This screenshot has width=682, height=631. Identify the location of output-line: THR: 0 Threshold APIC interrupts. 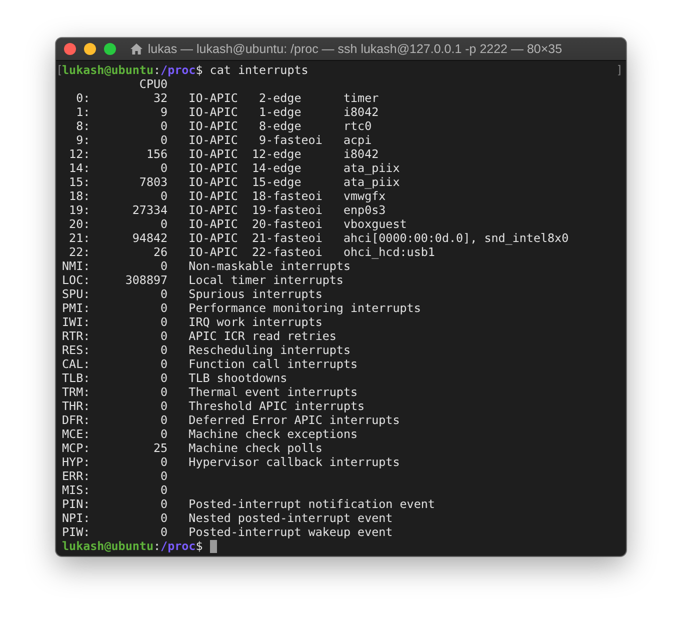
(213, 406).